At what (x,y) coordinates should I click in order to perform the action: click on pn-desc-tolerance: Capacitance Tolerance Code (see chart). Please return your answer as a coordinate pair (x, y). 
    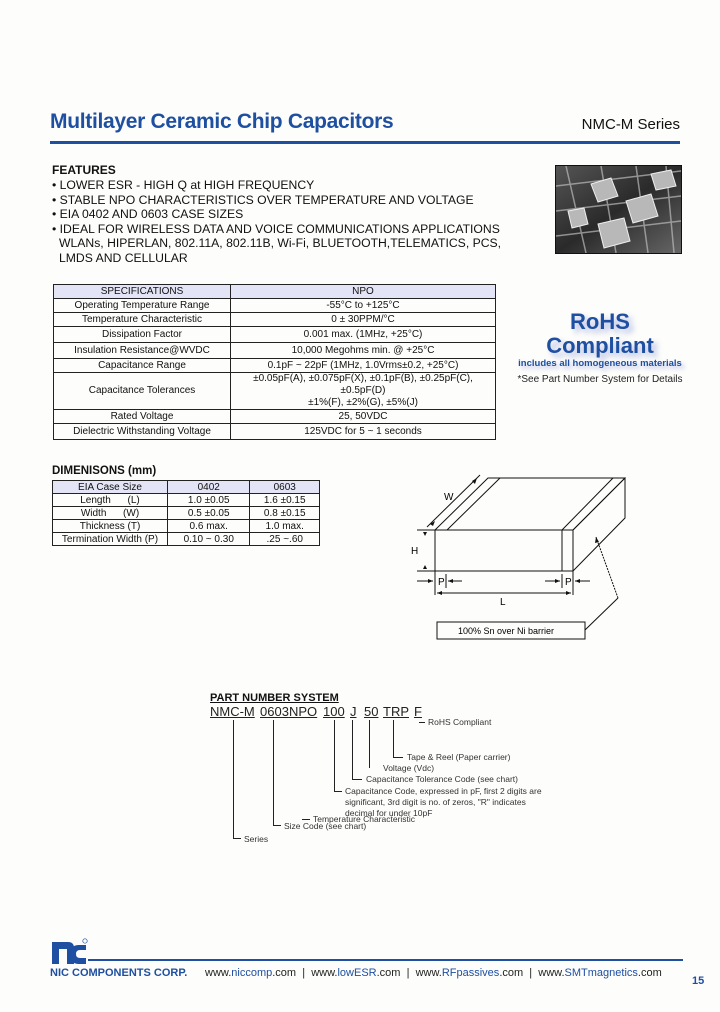
    Looking at the image, I should click on (442, 779).